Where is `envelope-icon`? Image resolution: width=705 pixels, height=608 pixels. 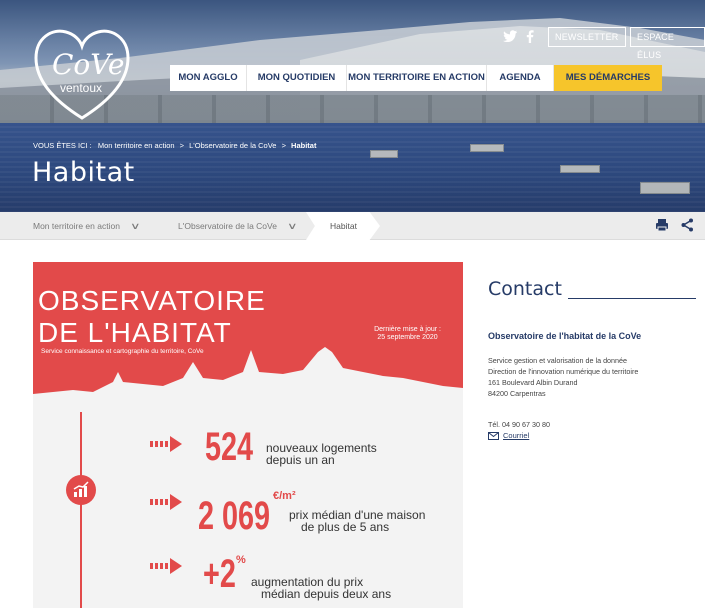 envelope-icon is located at coordinates (493, 435).